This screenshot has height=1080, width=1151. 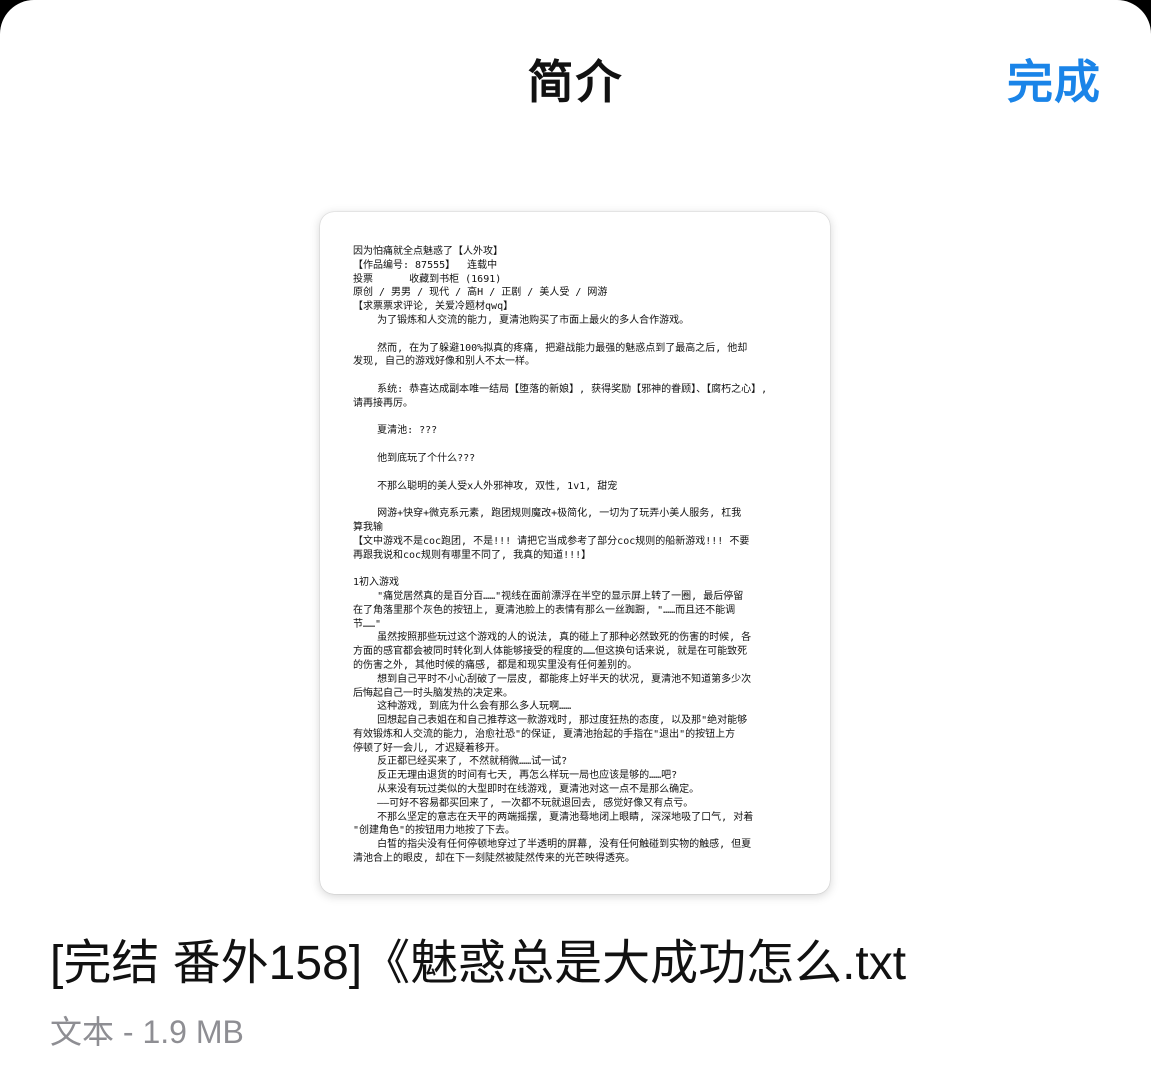 What do you see at coordinates (515, 776) in the screenshot?
I see `document-line: 反正无理由退货的时间有七天, 再怎么样玩一局也应该是够的……吧?` at bounding box center [515, 776].